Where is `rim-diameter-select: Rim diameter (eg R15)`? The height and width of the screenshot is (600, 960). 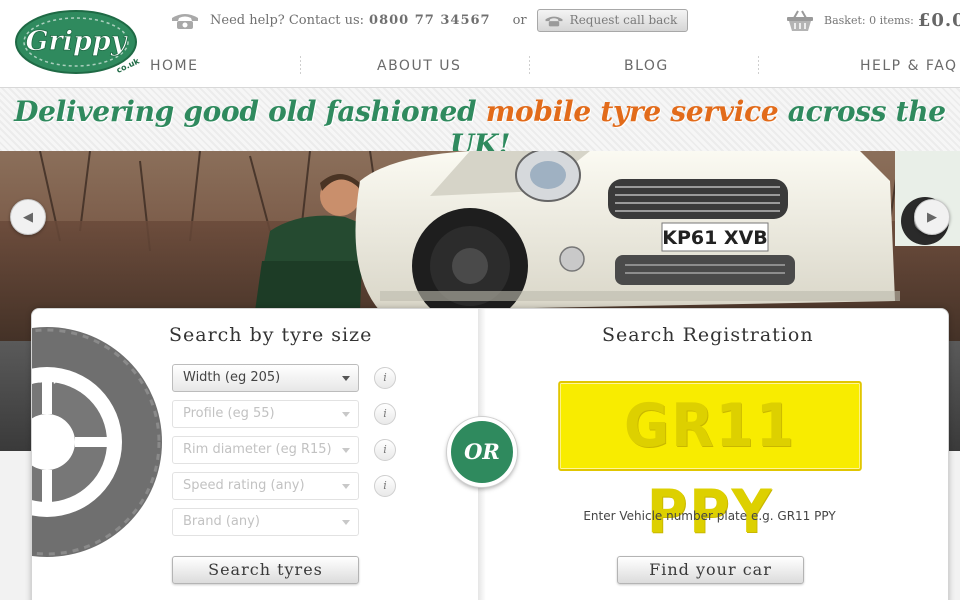 rim-diameter-select: Rim diameter (eg R15) is located at coordinates (265, 450).